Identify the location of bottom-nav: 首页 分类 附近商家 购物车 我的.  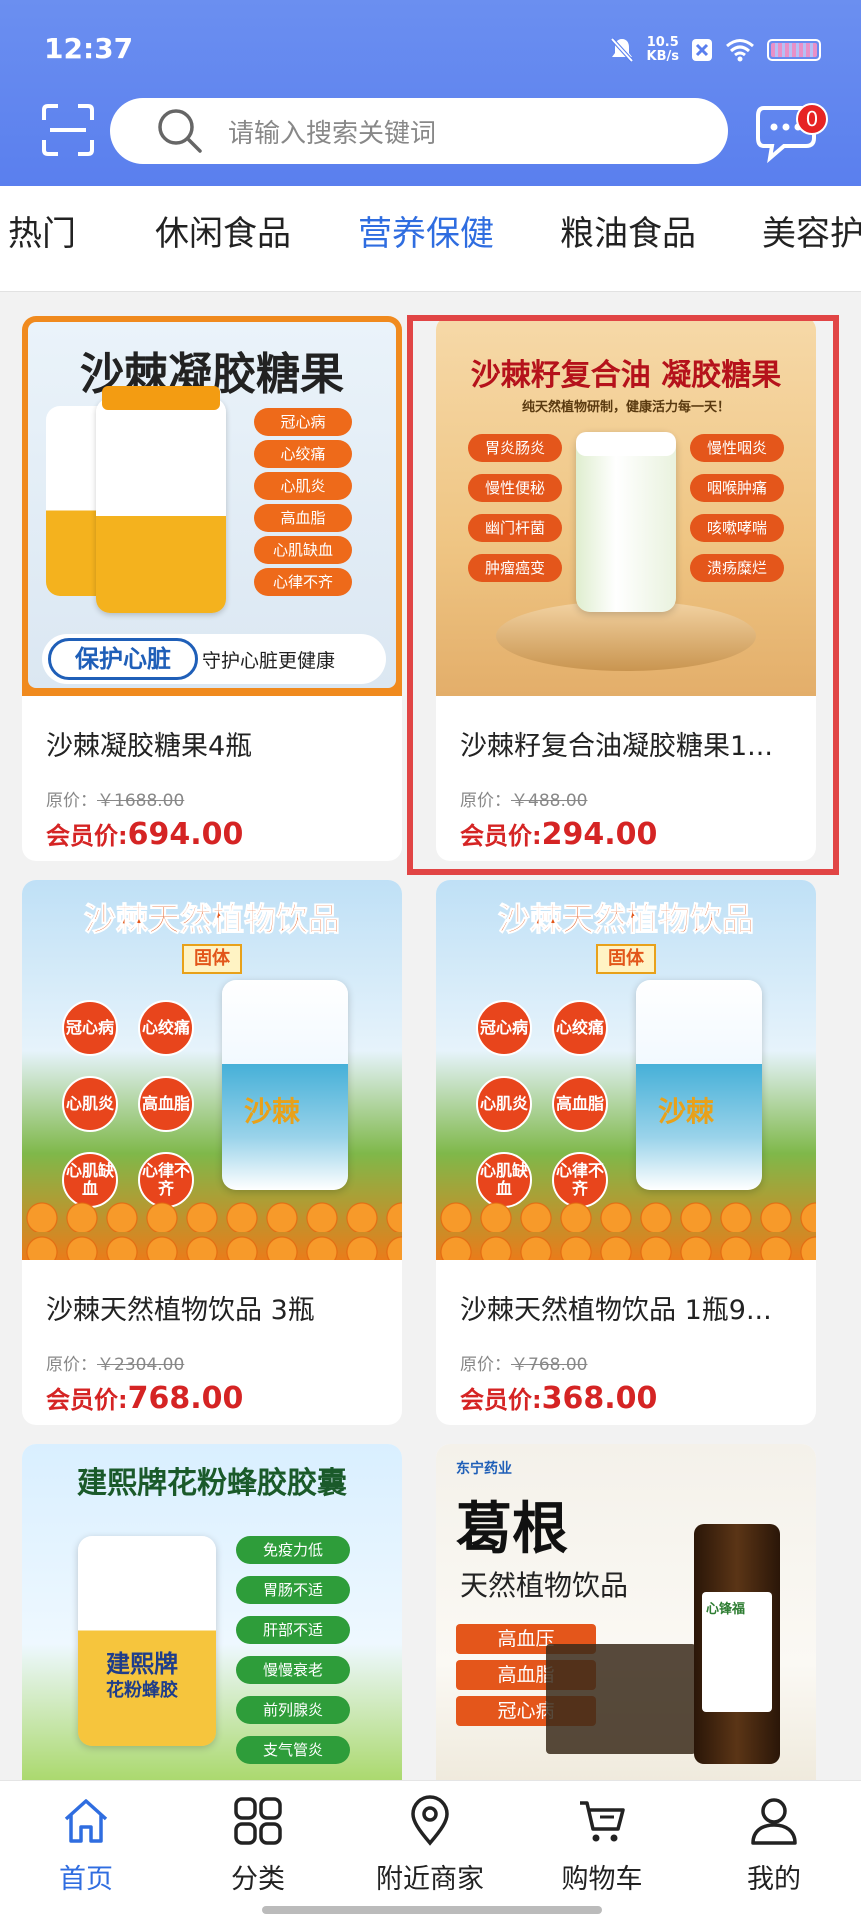
(430, 1850).